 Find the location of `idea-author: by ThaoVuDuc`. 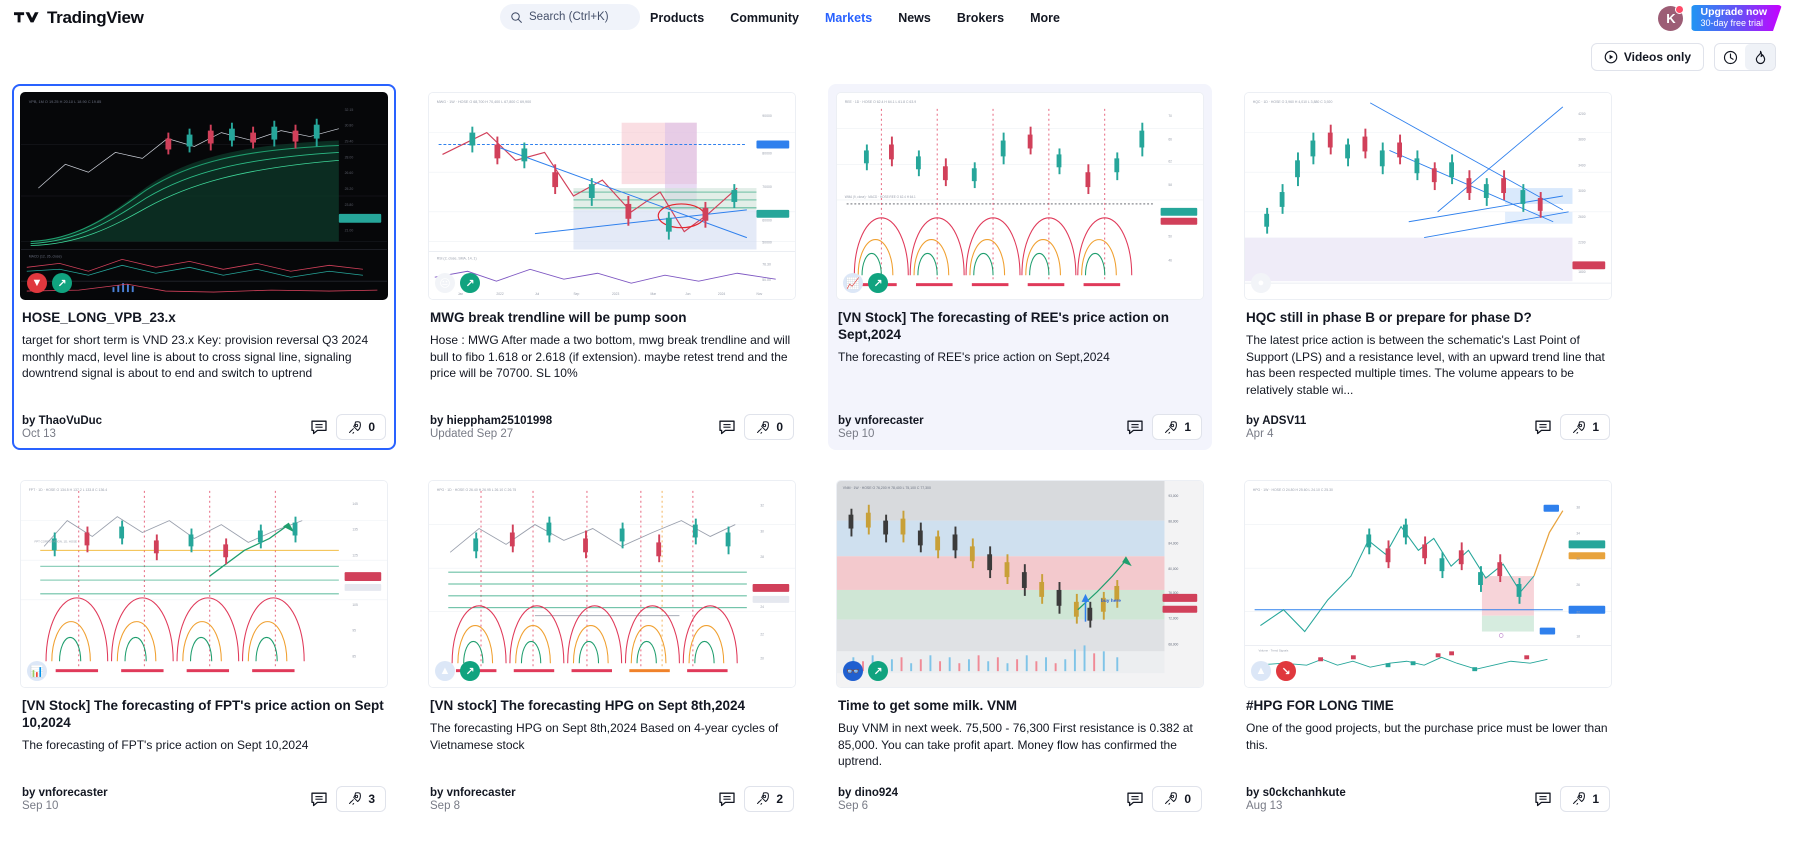

idea-author: by ThaoVuDuc is located at coordinates (62, 421).